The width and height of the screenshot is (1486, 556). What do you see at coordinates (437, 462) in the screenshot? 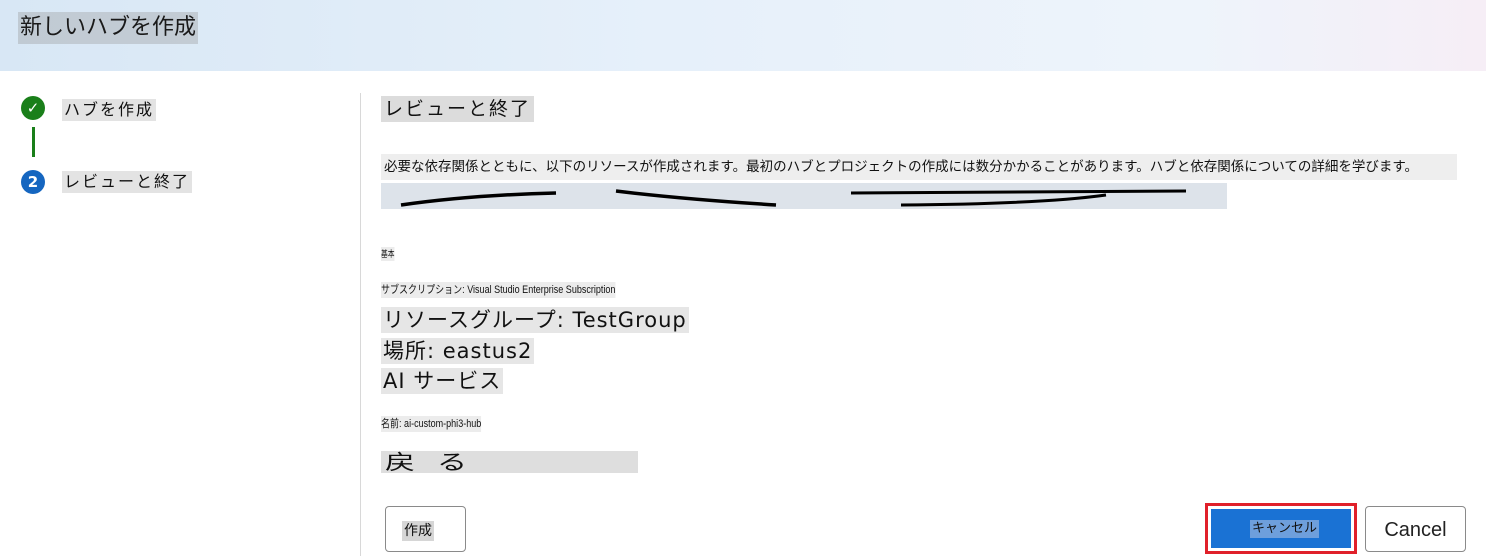
I see `back-label: 戻る` at bounding box center [437, 462].